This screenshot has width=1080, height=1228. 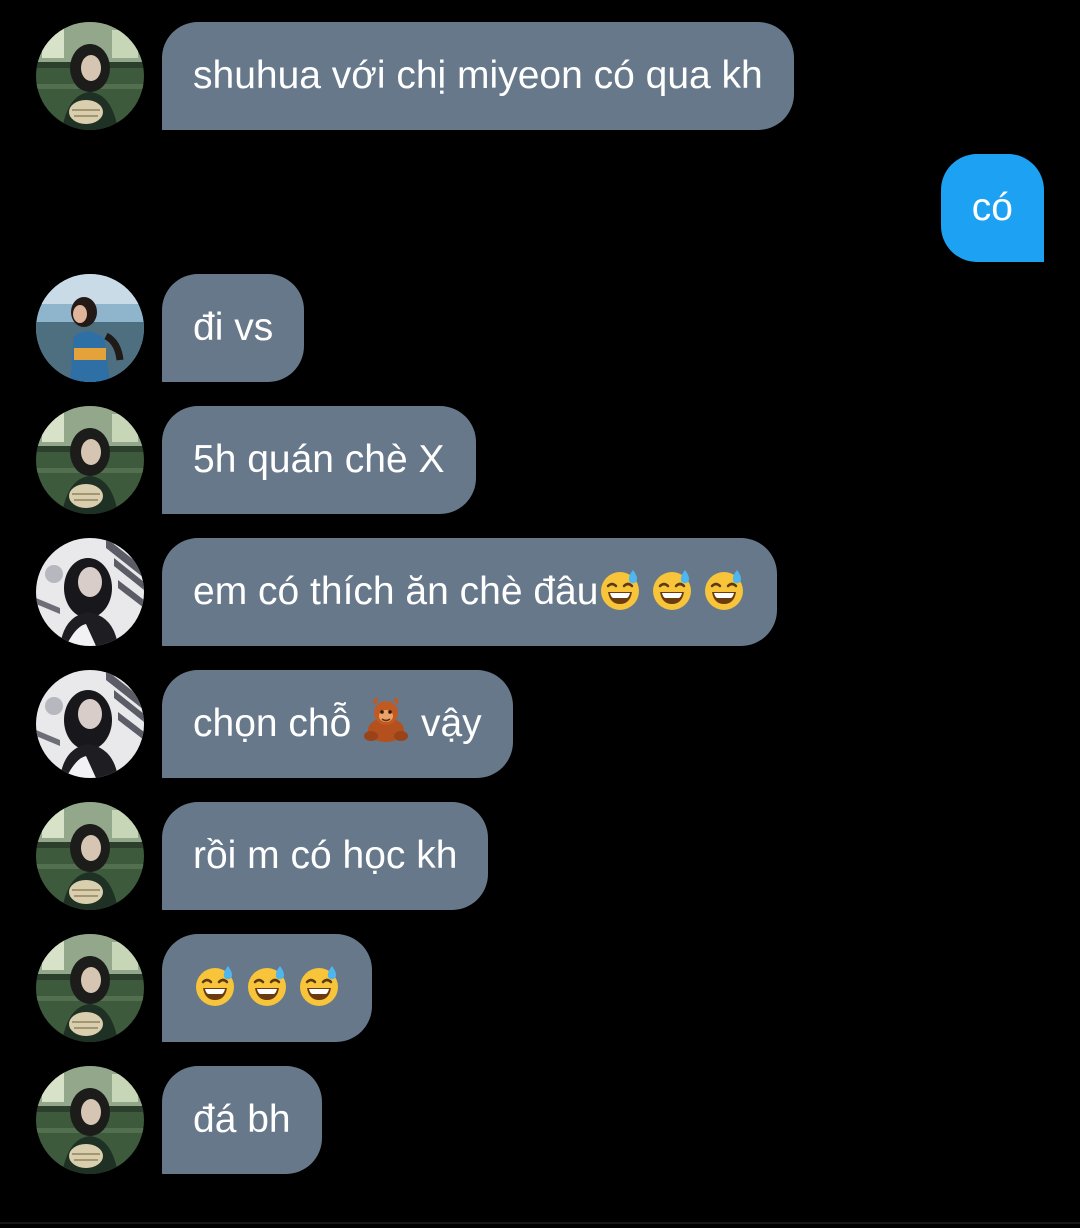 I want to click on message-row-received: chọn chỗ vậy, so click(x=540, y=724).